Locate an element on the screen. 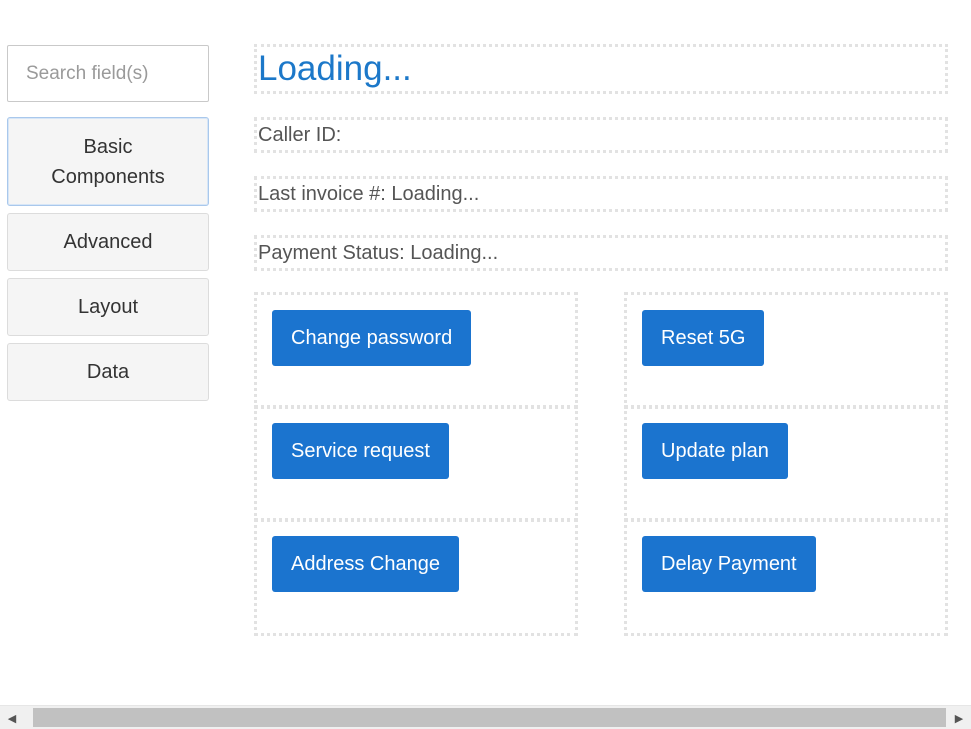 The height and width of the screenshot is (729, 971). nav-layout-button: Layout is located at coordinates (108, 307).